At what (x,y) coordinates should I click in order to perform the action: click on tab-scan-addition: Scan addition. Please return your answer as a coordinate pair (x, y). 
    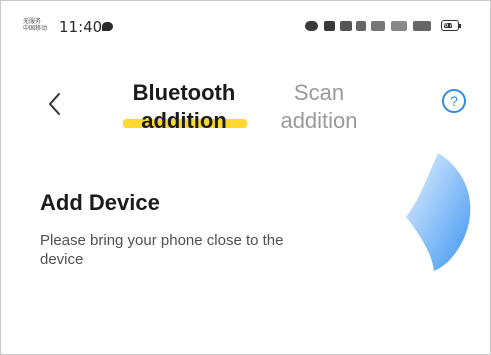
    Looking at the image, I should click on (319, 107).